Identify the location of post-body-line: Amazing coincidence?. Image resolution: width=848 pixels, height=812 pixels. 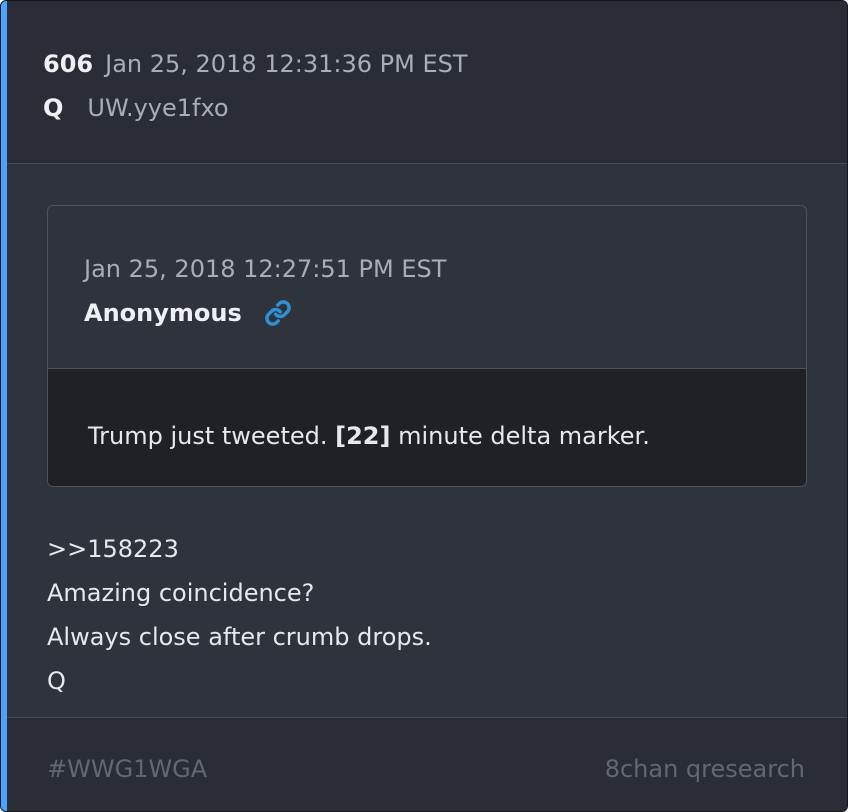
(181, 593).